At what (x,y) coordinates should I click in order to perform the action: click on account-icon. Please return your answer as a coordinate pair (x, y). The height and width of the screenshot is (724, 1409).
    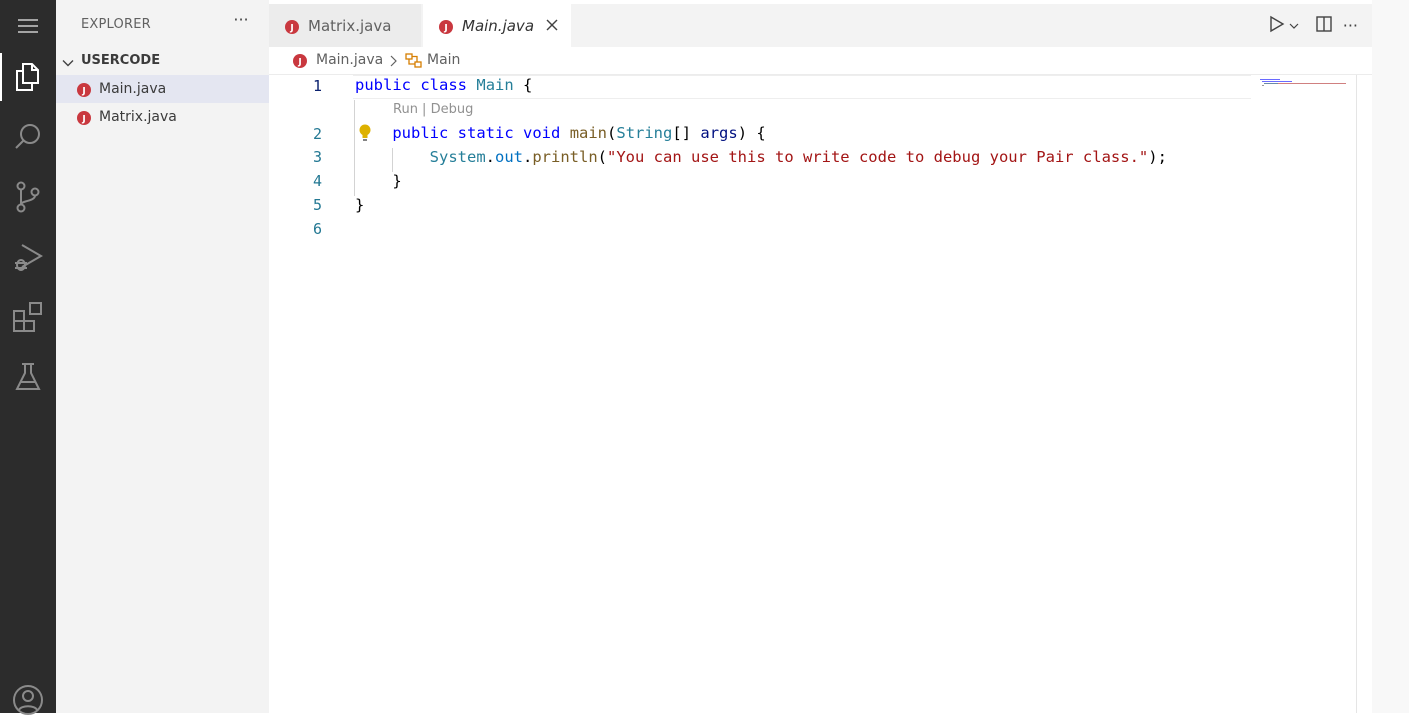
    Looking at the image, I should click on (28, 700).